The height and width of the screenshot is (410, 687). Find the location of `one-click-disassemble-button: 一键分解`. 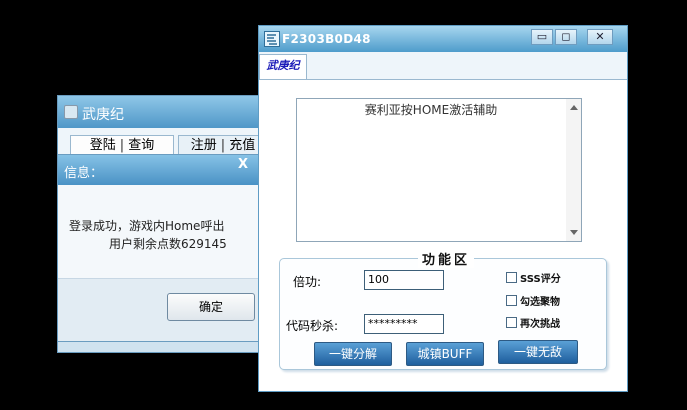

one-click-disassemble-button: 一键分解 is located at coordinates (353, 354).